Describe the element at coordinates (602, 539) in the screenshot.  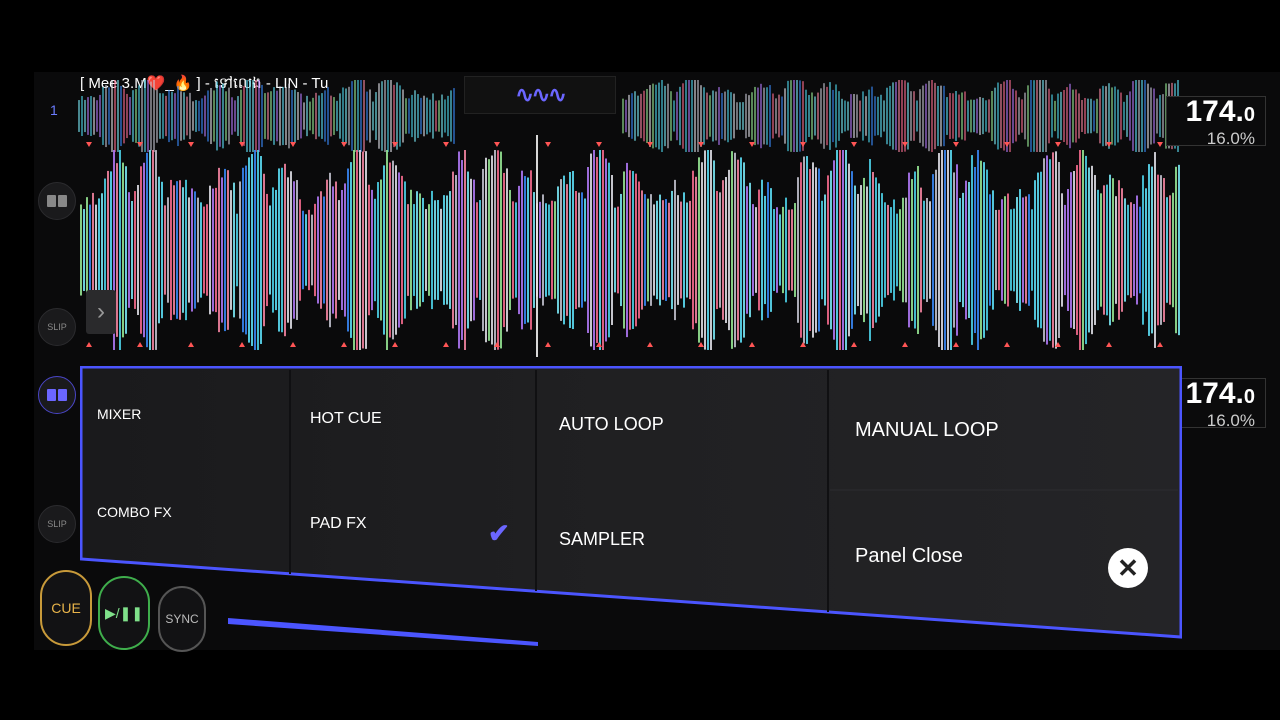
I see `panel-item-sampler: SAMPLER` at that location.